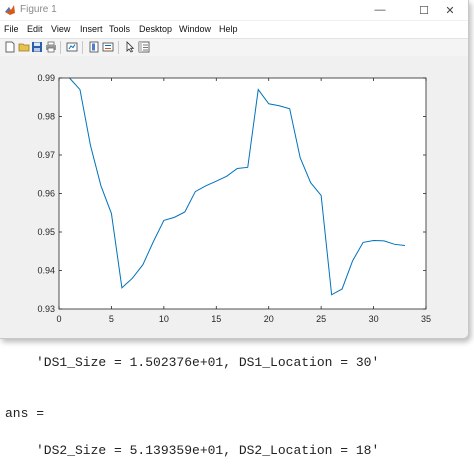 The width and height of the screenshot is (474, 475). What do you see at coordinates (119, 29) in the screenshot?
I see `menu-tools: Tools` at bounding box center [119, 29].